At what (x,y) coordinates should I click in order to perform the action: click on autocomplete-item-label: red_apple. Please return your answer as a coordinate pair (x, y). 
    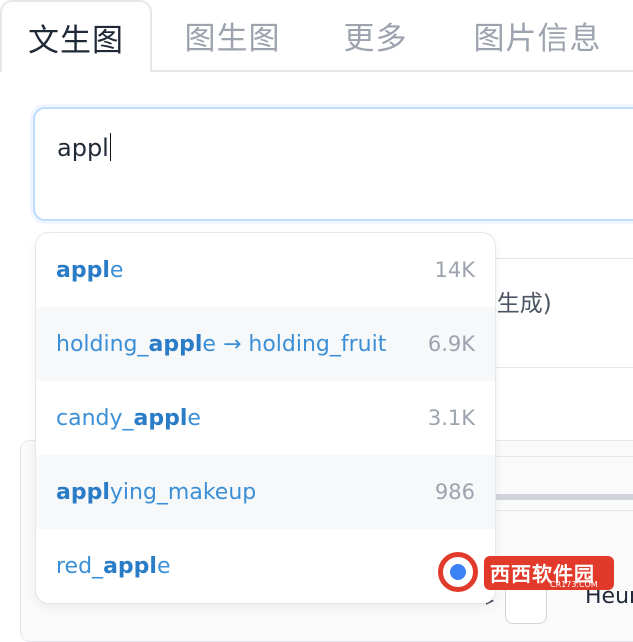
    Looking at the image, I should click on (113, 566).